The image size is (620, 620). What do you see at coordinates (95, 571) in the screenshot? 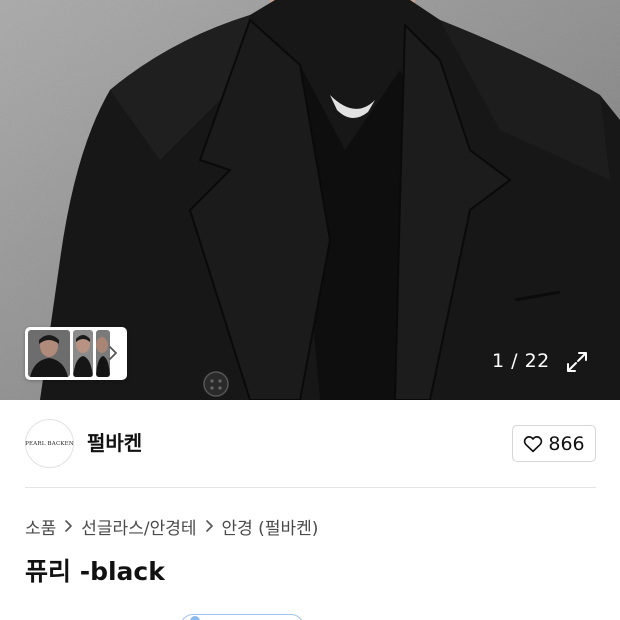
I see `product-title: 퓨리 -black` at bounding box center [95, 571].